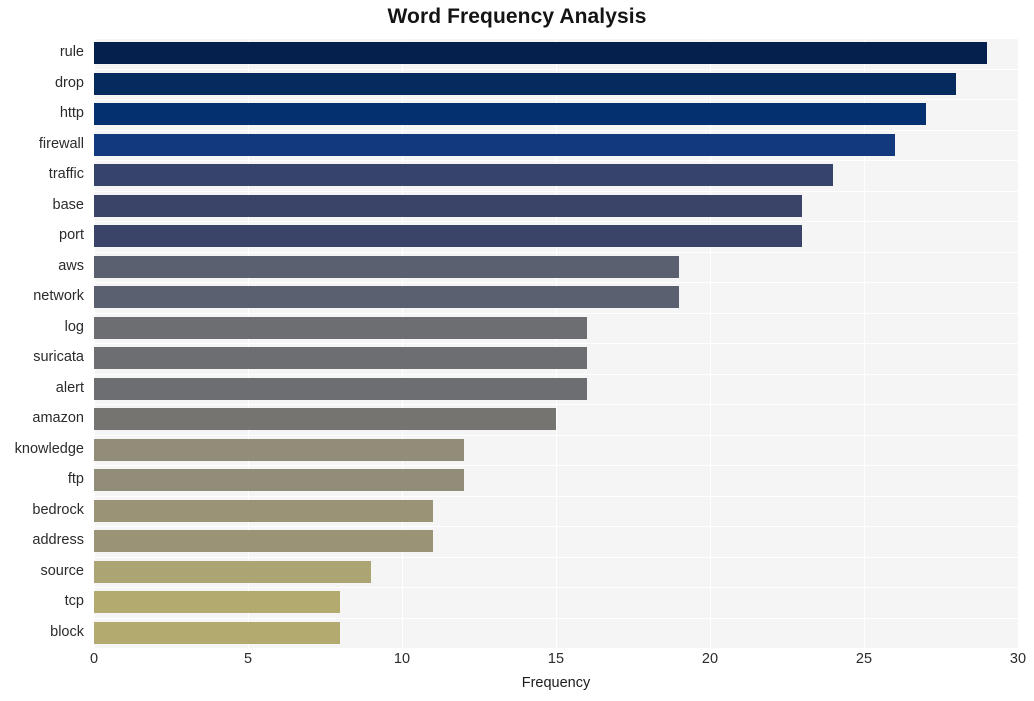  I want to click on x-axis-tick-label: 15, so click(556, 659).